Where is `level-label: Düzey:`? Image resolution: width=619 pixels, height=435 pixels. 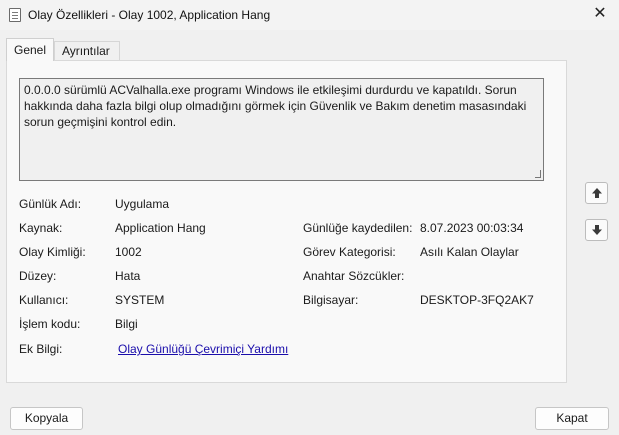 level-label: Düzey: is located at coordinates (38, 276).